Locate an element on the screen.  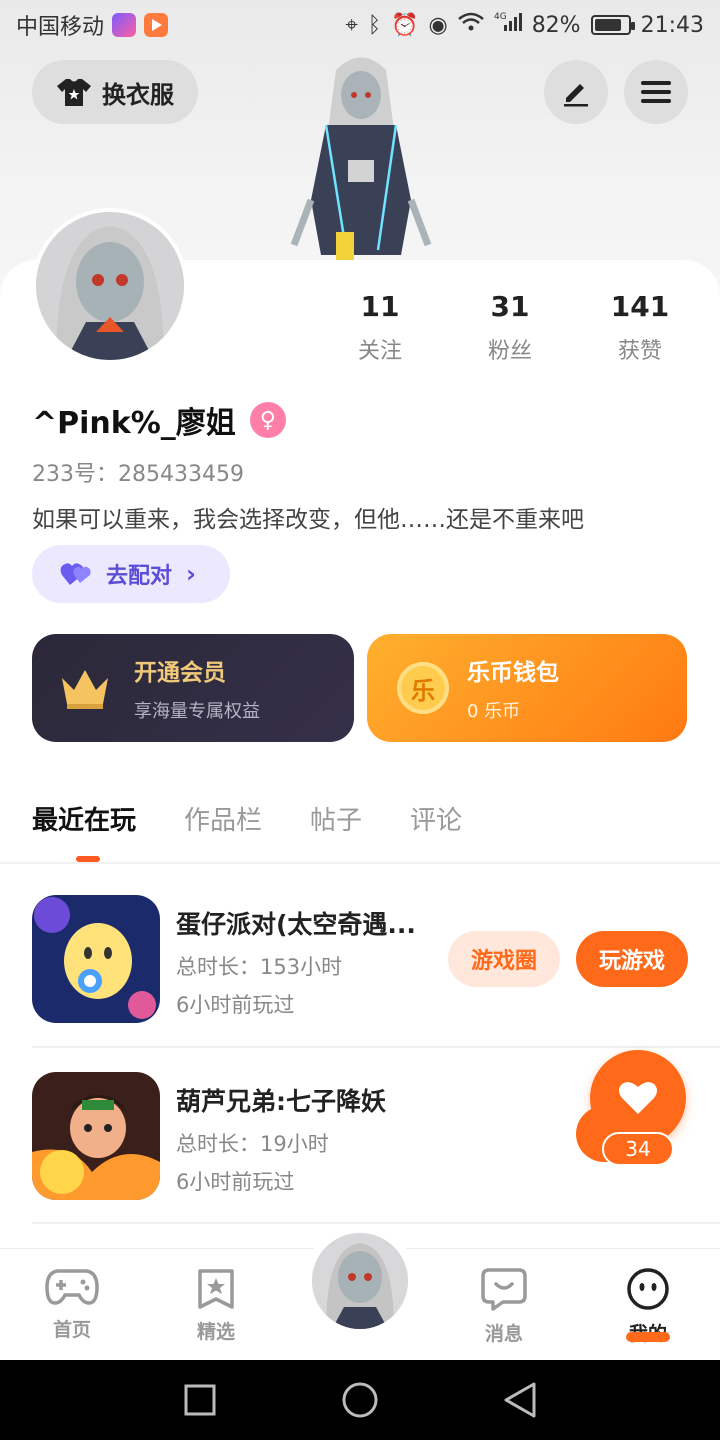
menu-button is located at coordinates (656, 92).